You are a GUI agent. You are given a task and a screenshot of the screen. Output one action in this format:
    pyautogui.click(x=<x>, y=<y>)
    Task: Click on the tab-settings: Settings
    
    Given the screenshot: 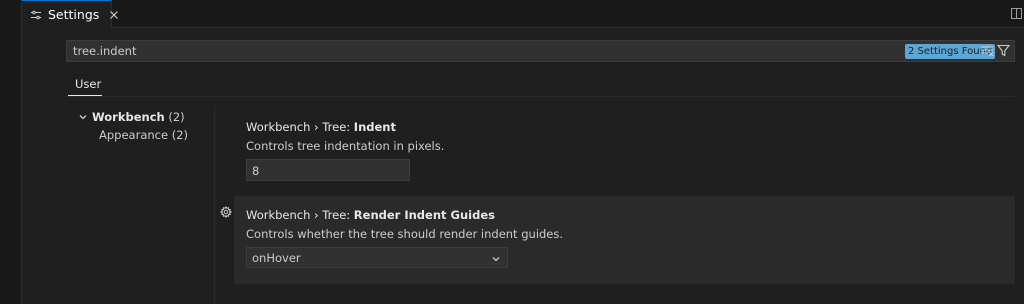 What is the action you would take?
    pyautogui.click(x=70, y=14)
    